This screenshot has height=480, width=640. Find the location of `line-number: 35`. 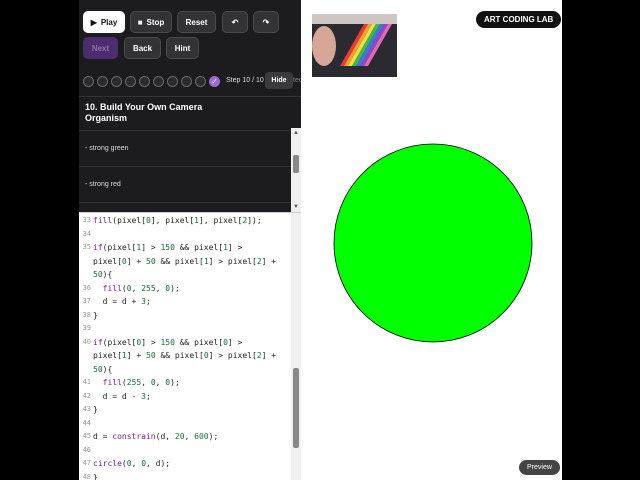

line-number: 35 is located at coordinates (86, 247).